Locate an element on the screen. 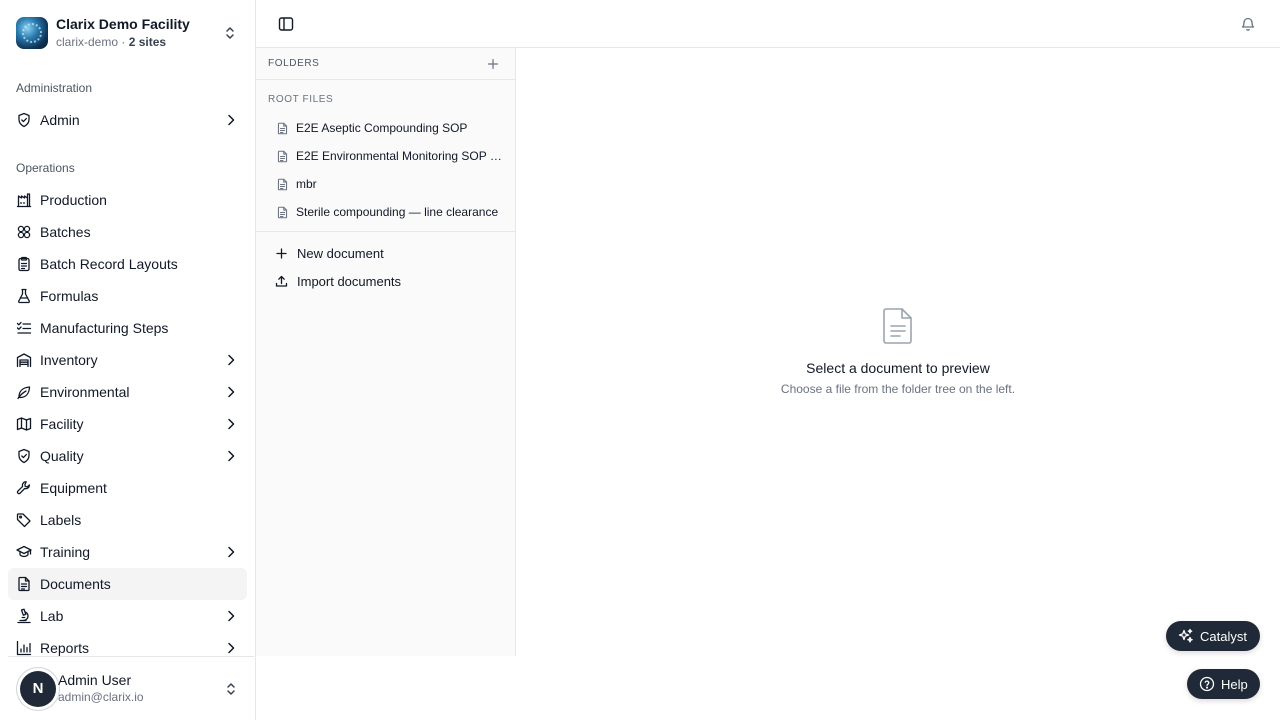  sidebar-item-label: Equipment is located at coordinates (73, 488).